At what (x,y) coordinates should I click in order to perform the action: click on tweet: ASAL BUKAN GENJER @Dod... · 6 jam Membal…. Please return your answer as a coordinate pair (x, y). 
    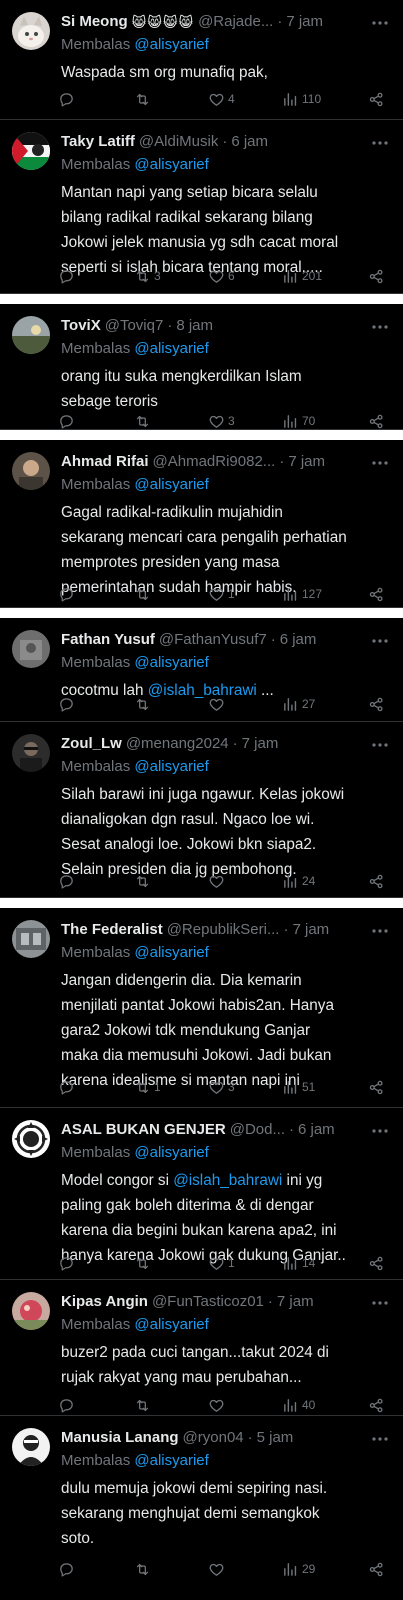
    Looking at the image, I should click on (201, 1194).